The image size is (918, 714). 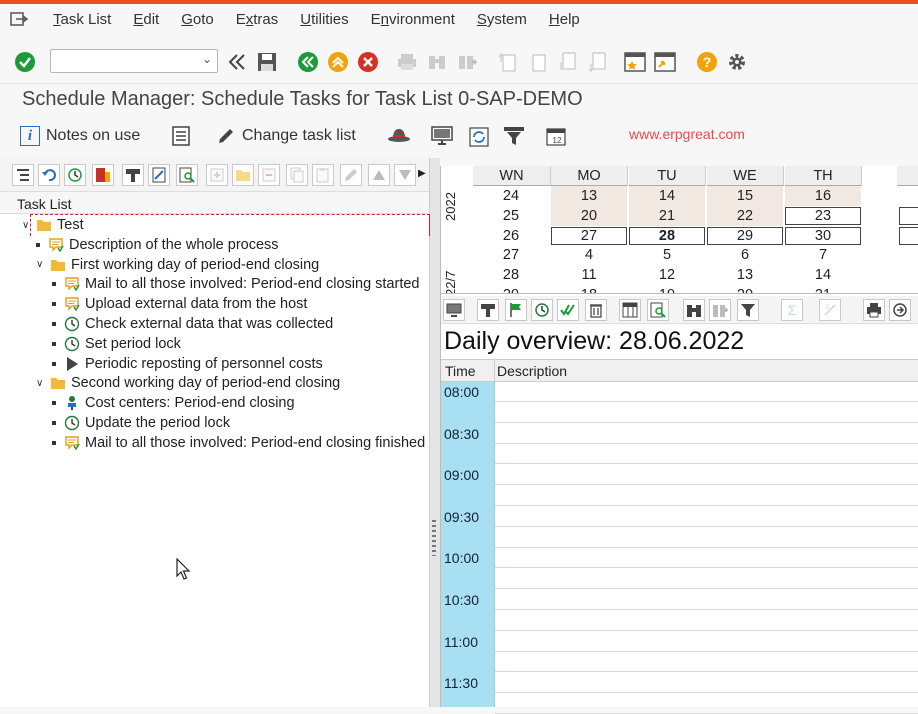 I want to click on change-task-list-button: Change task list, so click(x=286, y=136).